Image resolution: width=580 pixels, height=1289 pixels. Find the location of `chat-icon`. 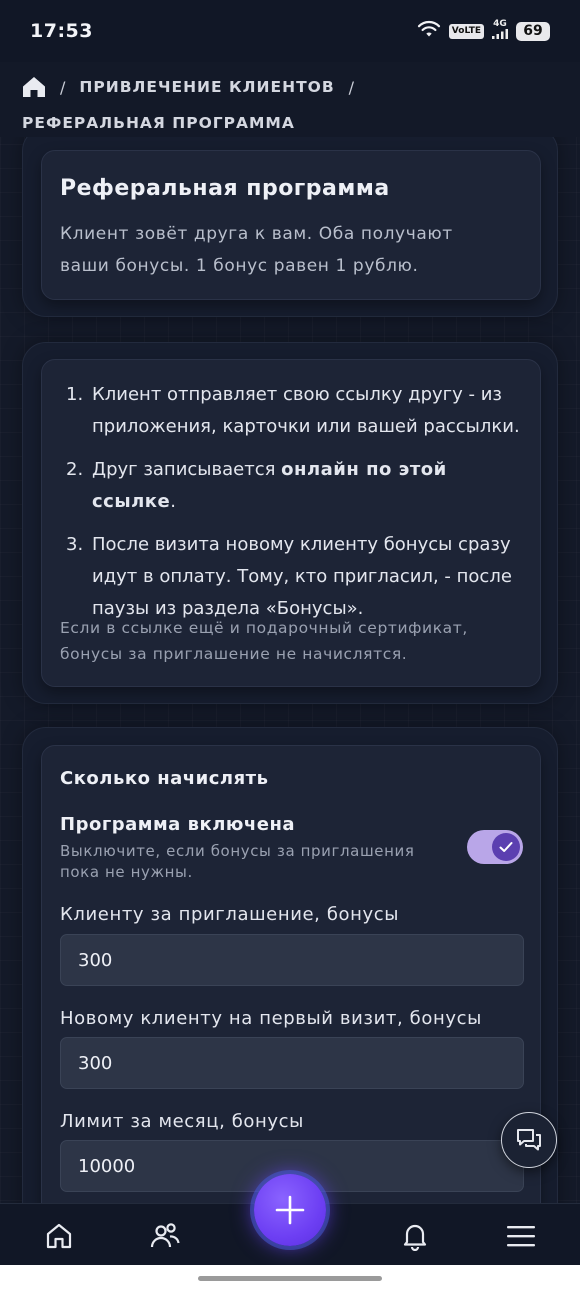

chat-icon is located at coordinates (529, 1140).